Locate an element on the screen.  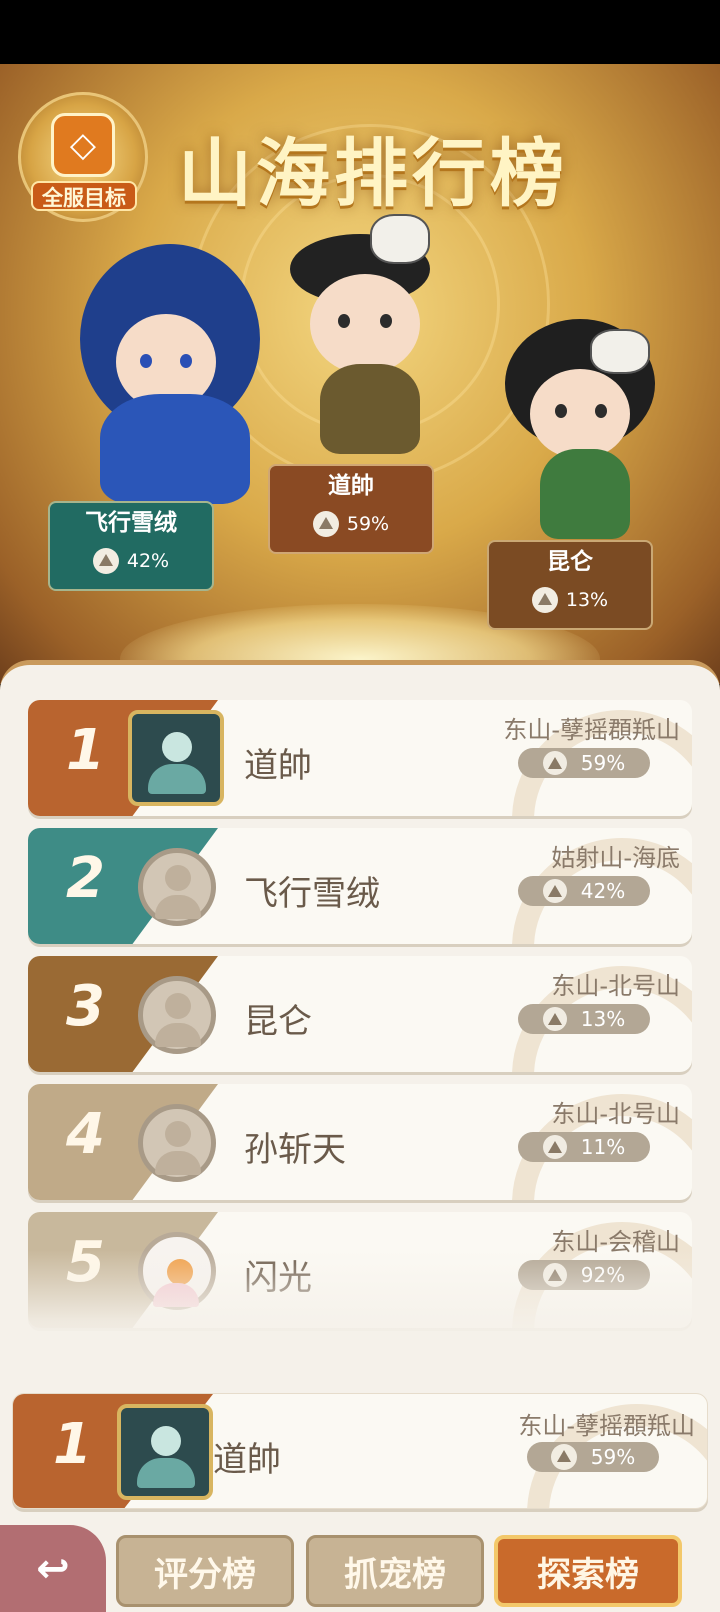
player-name: 飞行雪绒 is located at coordinates (312, 894).